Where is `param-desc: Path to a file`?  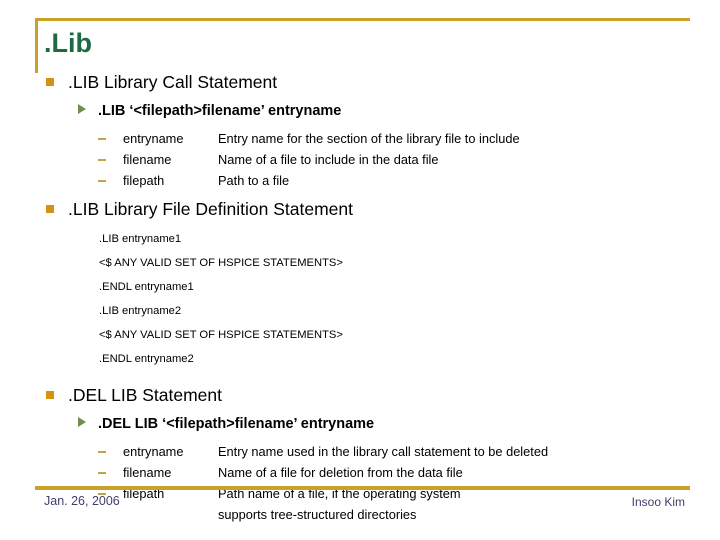 param-desc: Path to a file is located at coordinates (254, 180).